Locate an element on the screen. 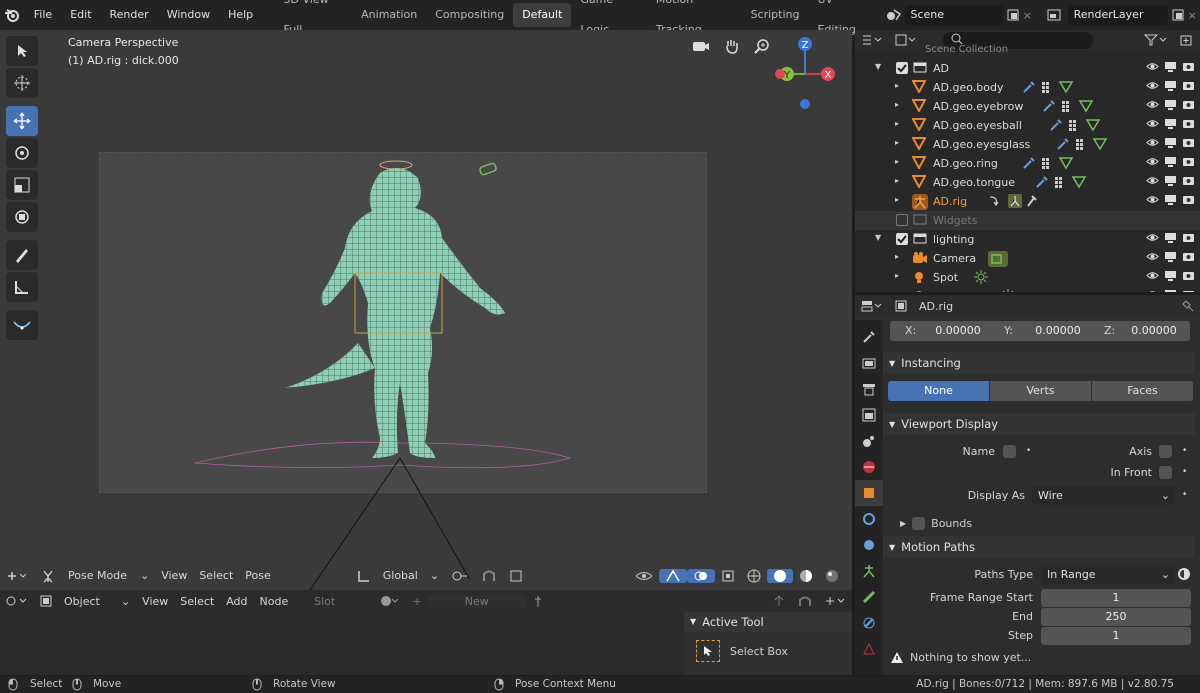 The width and height of the screenshot is (1200, 693). tab-default: Default is located at coordinates (542, 15).